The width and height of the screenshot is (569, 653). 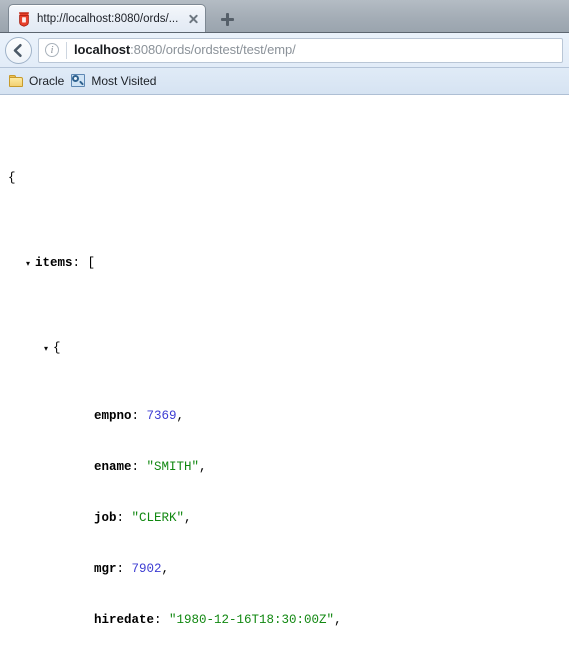 I want to click on new-tab-icon, so click(x=227, y=19).